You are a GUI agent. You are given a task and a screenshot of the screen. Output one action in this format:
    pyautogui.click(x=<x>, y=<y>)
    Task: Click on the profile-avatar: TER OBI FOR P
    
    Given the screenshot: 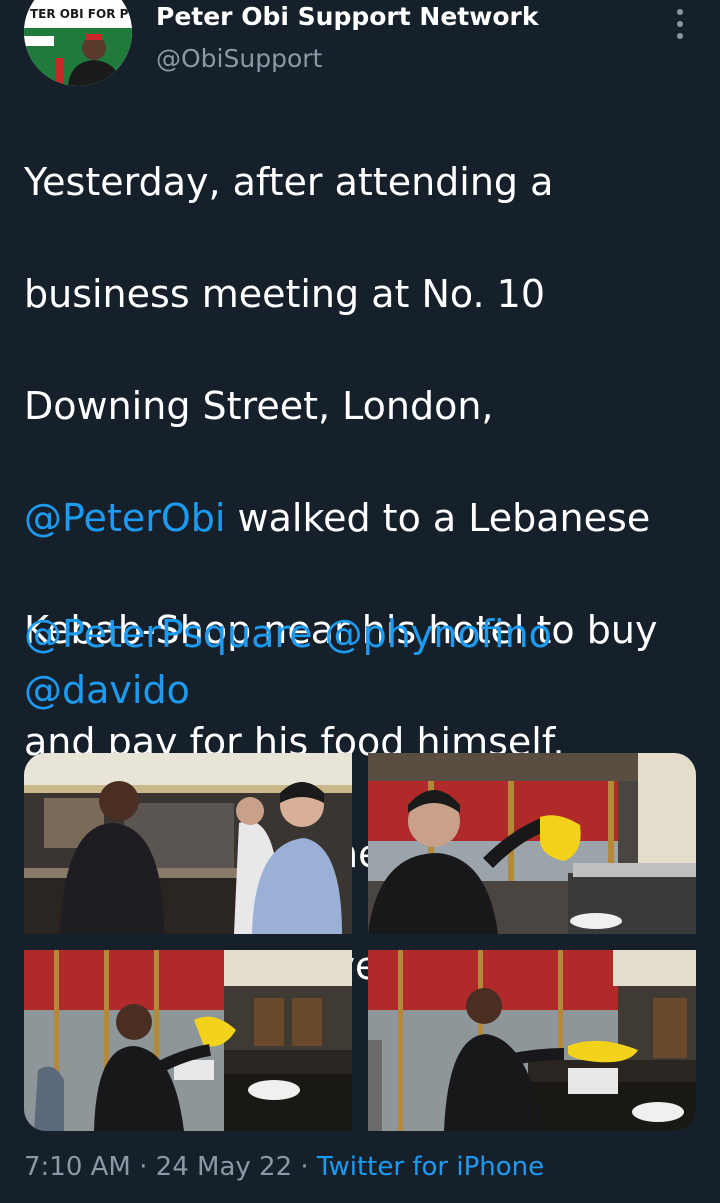 What is the action you would take?
    pyautogui.click(x=78, y=43)
    